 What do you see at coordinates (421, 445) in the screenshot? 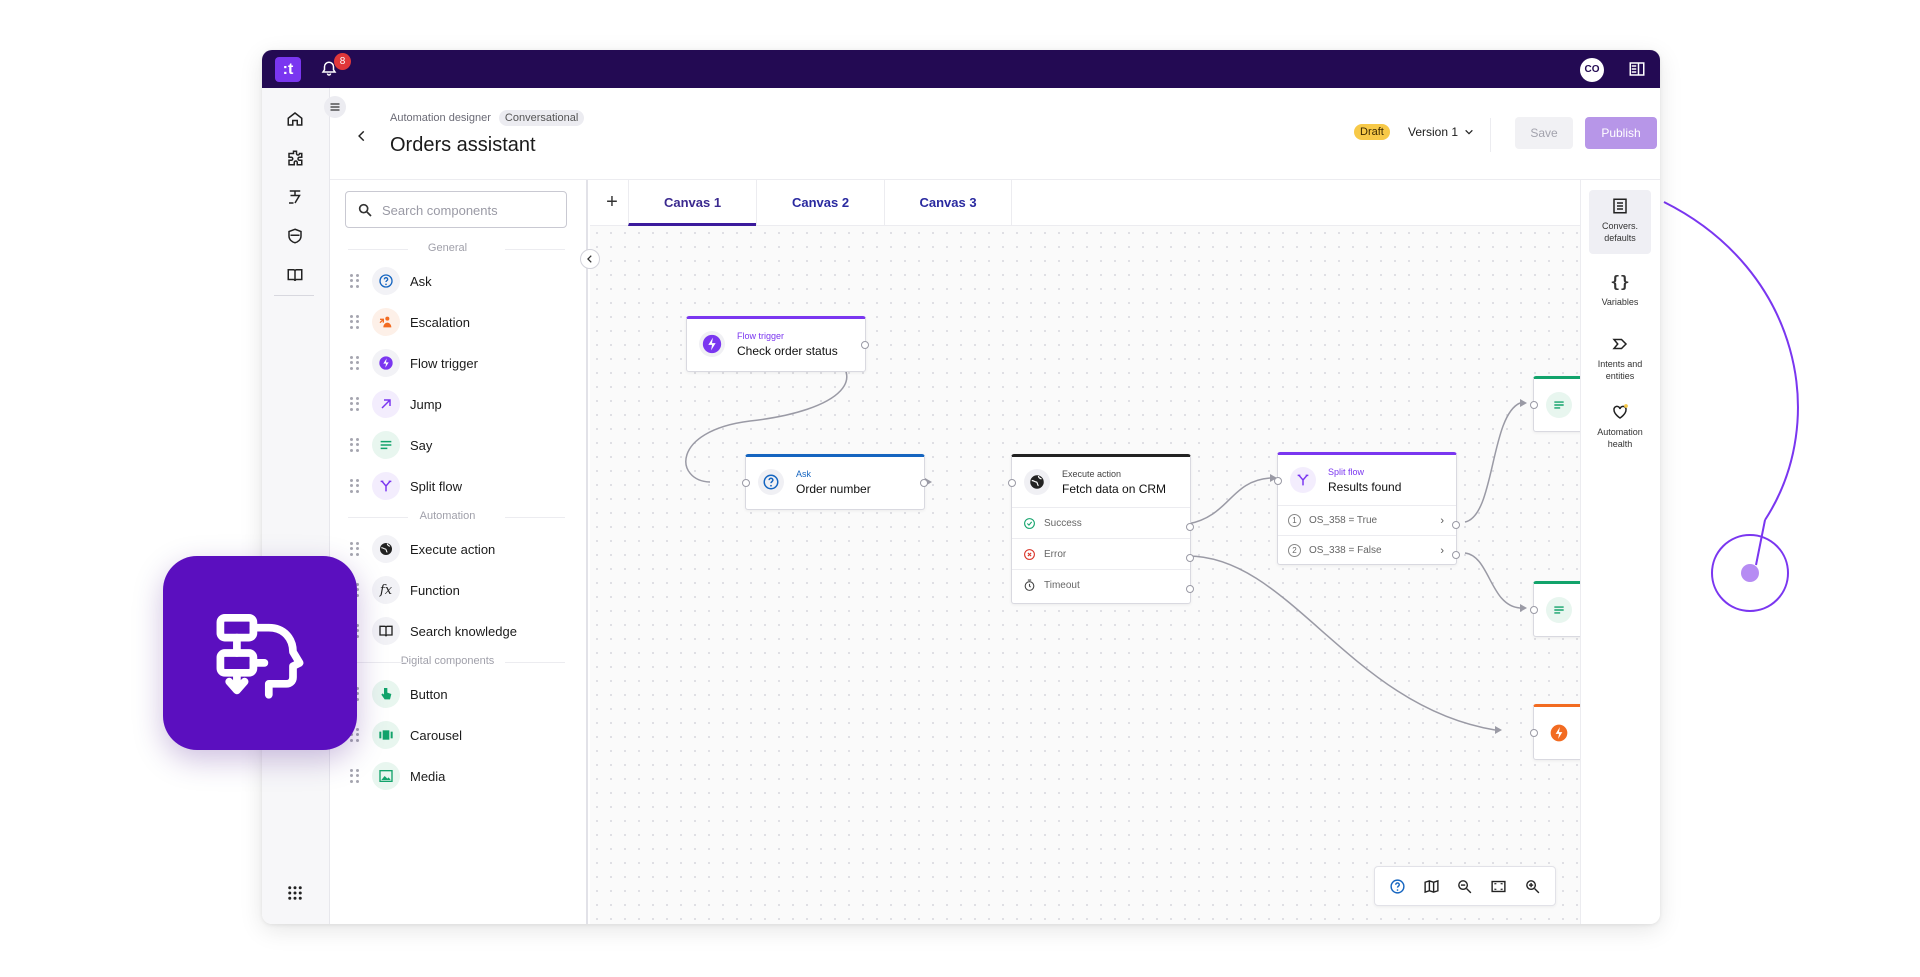
I see `component-label: Say` at bounding box center [421, 445].